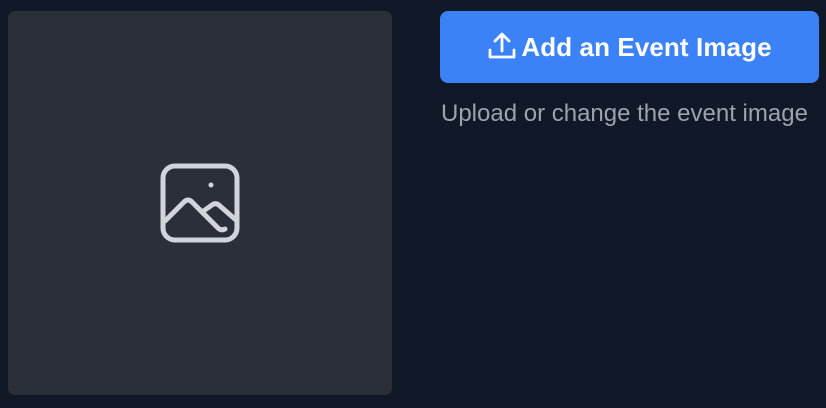 The width and height of the screenshot is (826, 408). What do you see at coordinates (502, 45) in the screenshot?
I see `upload-icon` at bounding box center [502, 45].